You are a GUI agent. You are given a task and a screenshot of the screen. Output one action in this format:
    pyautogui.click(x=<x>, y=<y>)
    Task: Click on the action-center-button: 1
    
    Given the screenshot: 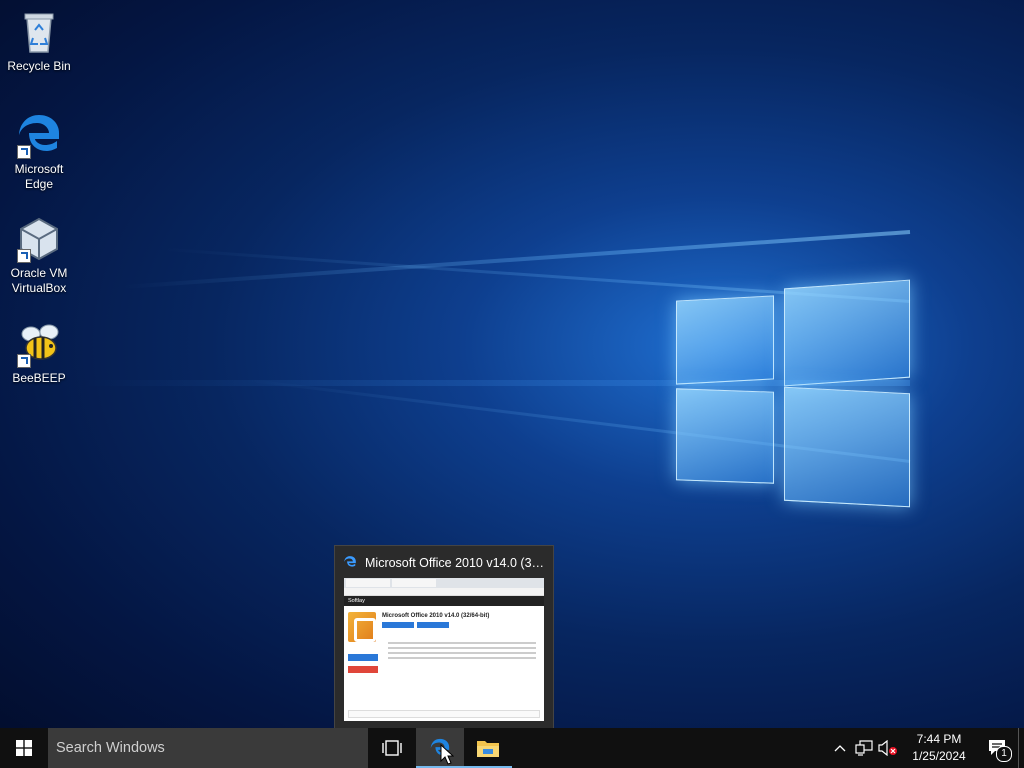 What is the action you would take?
    pyautogui.click(x=998, y=748)
    